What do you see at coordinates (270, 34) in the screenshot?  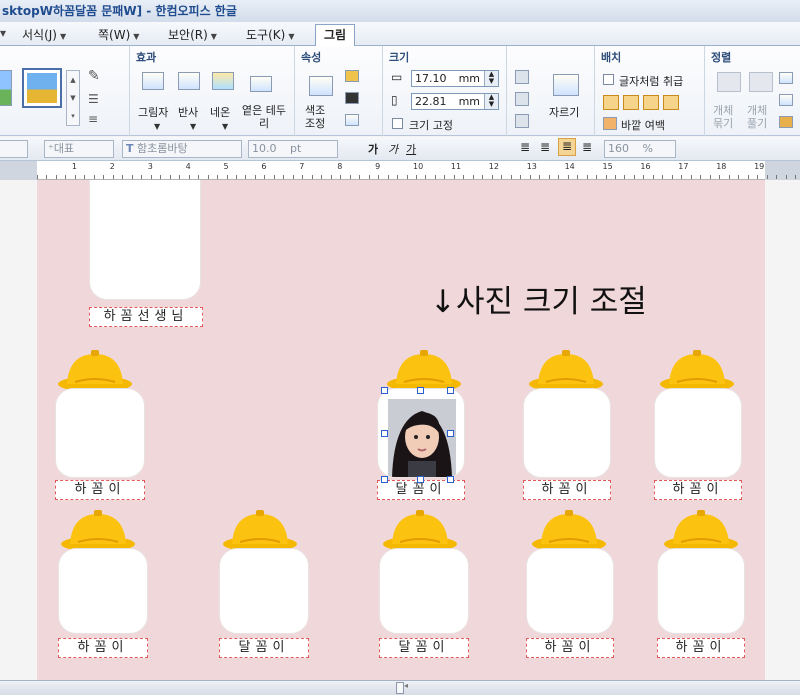 I see `menu-tools: 도구(K) ▼` at bounding box center [270, 34].